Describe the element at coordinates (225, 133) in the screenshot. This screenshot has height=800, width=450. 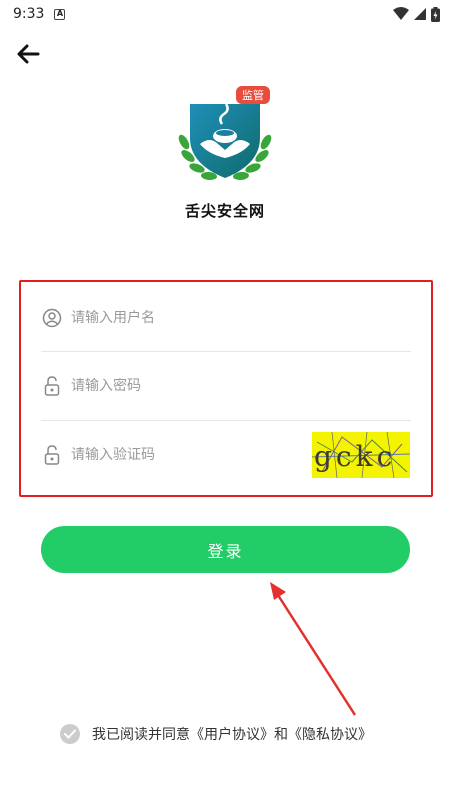
I see `app-logo: 监管` at that location.